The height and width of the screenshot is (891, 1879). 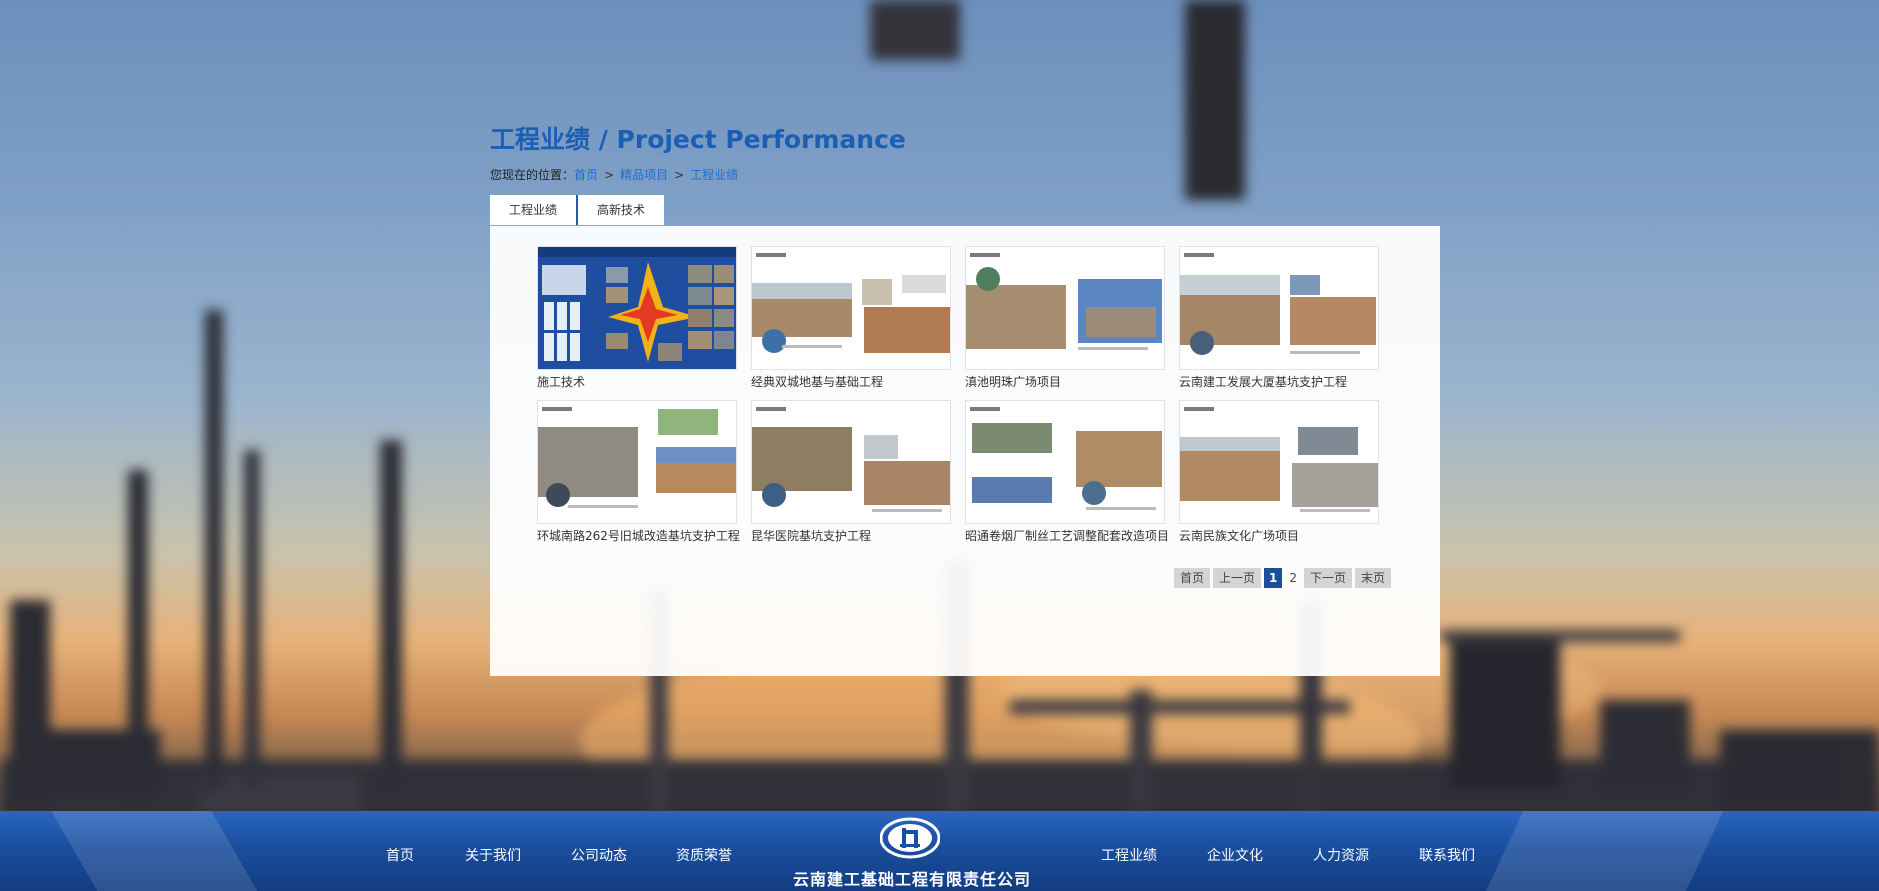 What do you see at coordinates (599, 855) in the screenshot?
I see `footer-nav-news: 公司动态` at bounding box center [599, 855].